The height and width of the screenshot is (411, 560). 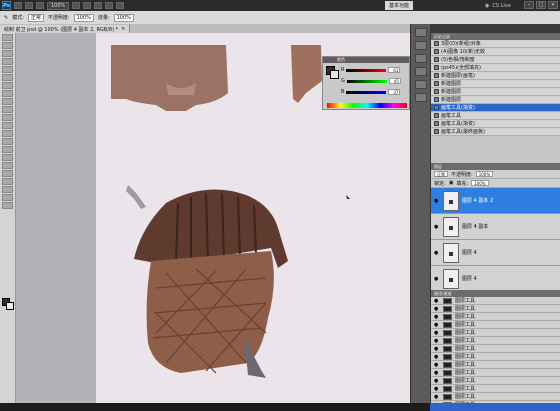 What do you see at coordinates (420, 71) in the screenshot?
I see `history-panel-icon` at bounding box center [420, 71].